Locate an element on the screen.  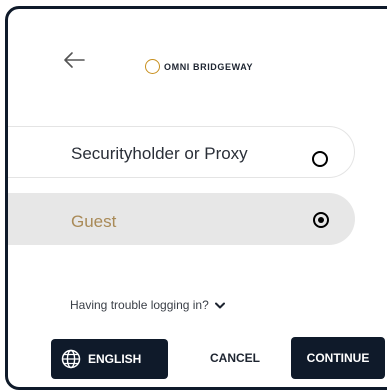
radio-dot is located at coordinates (321, 220).